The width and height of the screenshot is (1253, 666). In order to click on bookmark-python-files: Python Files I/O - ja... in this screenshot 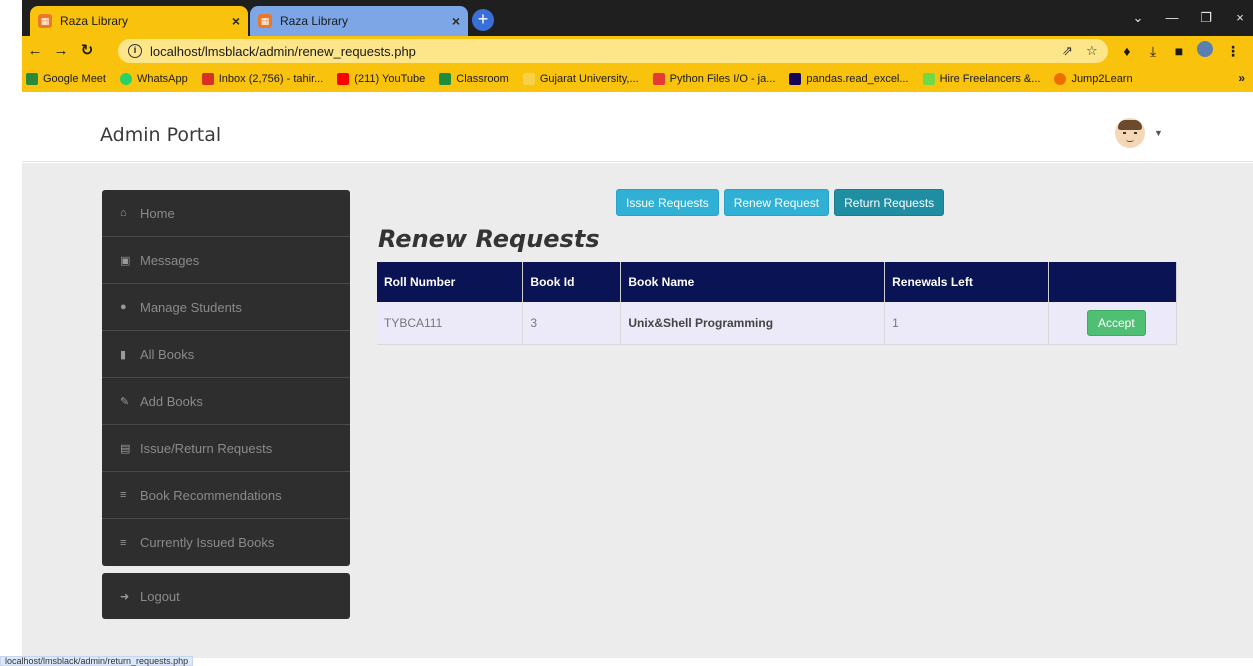, I will do `click(713, 79)`.